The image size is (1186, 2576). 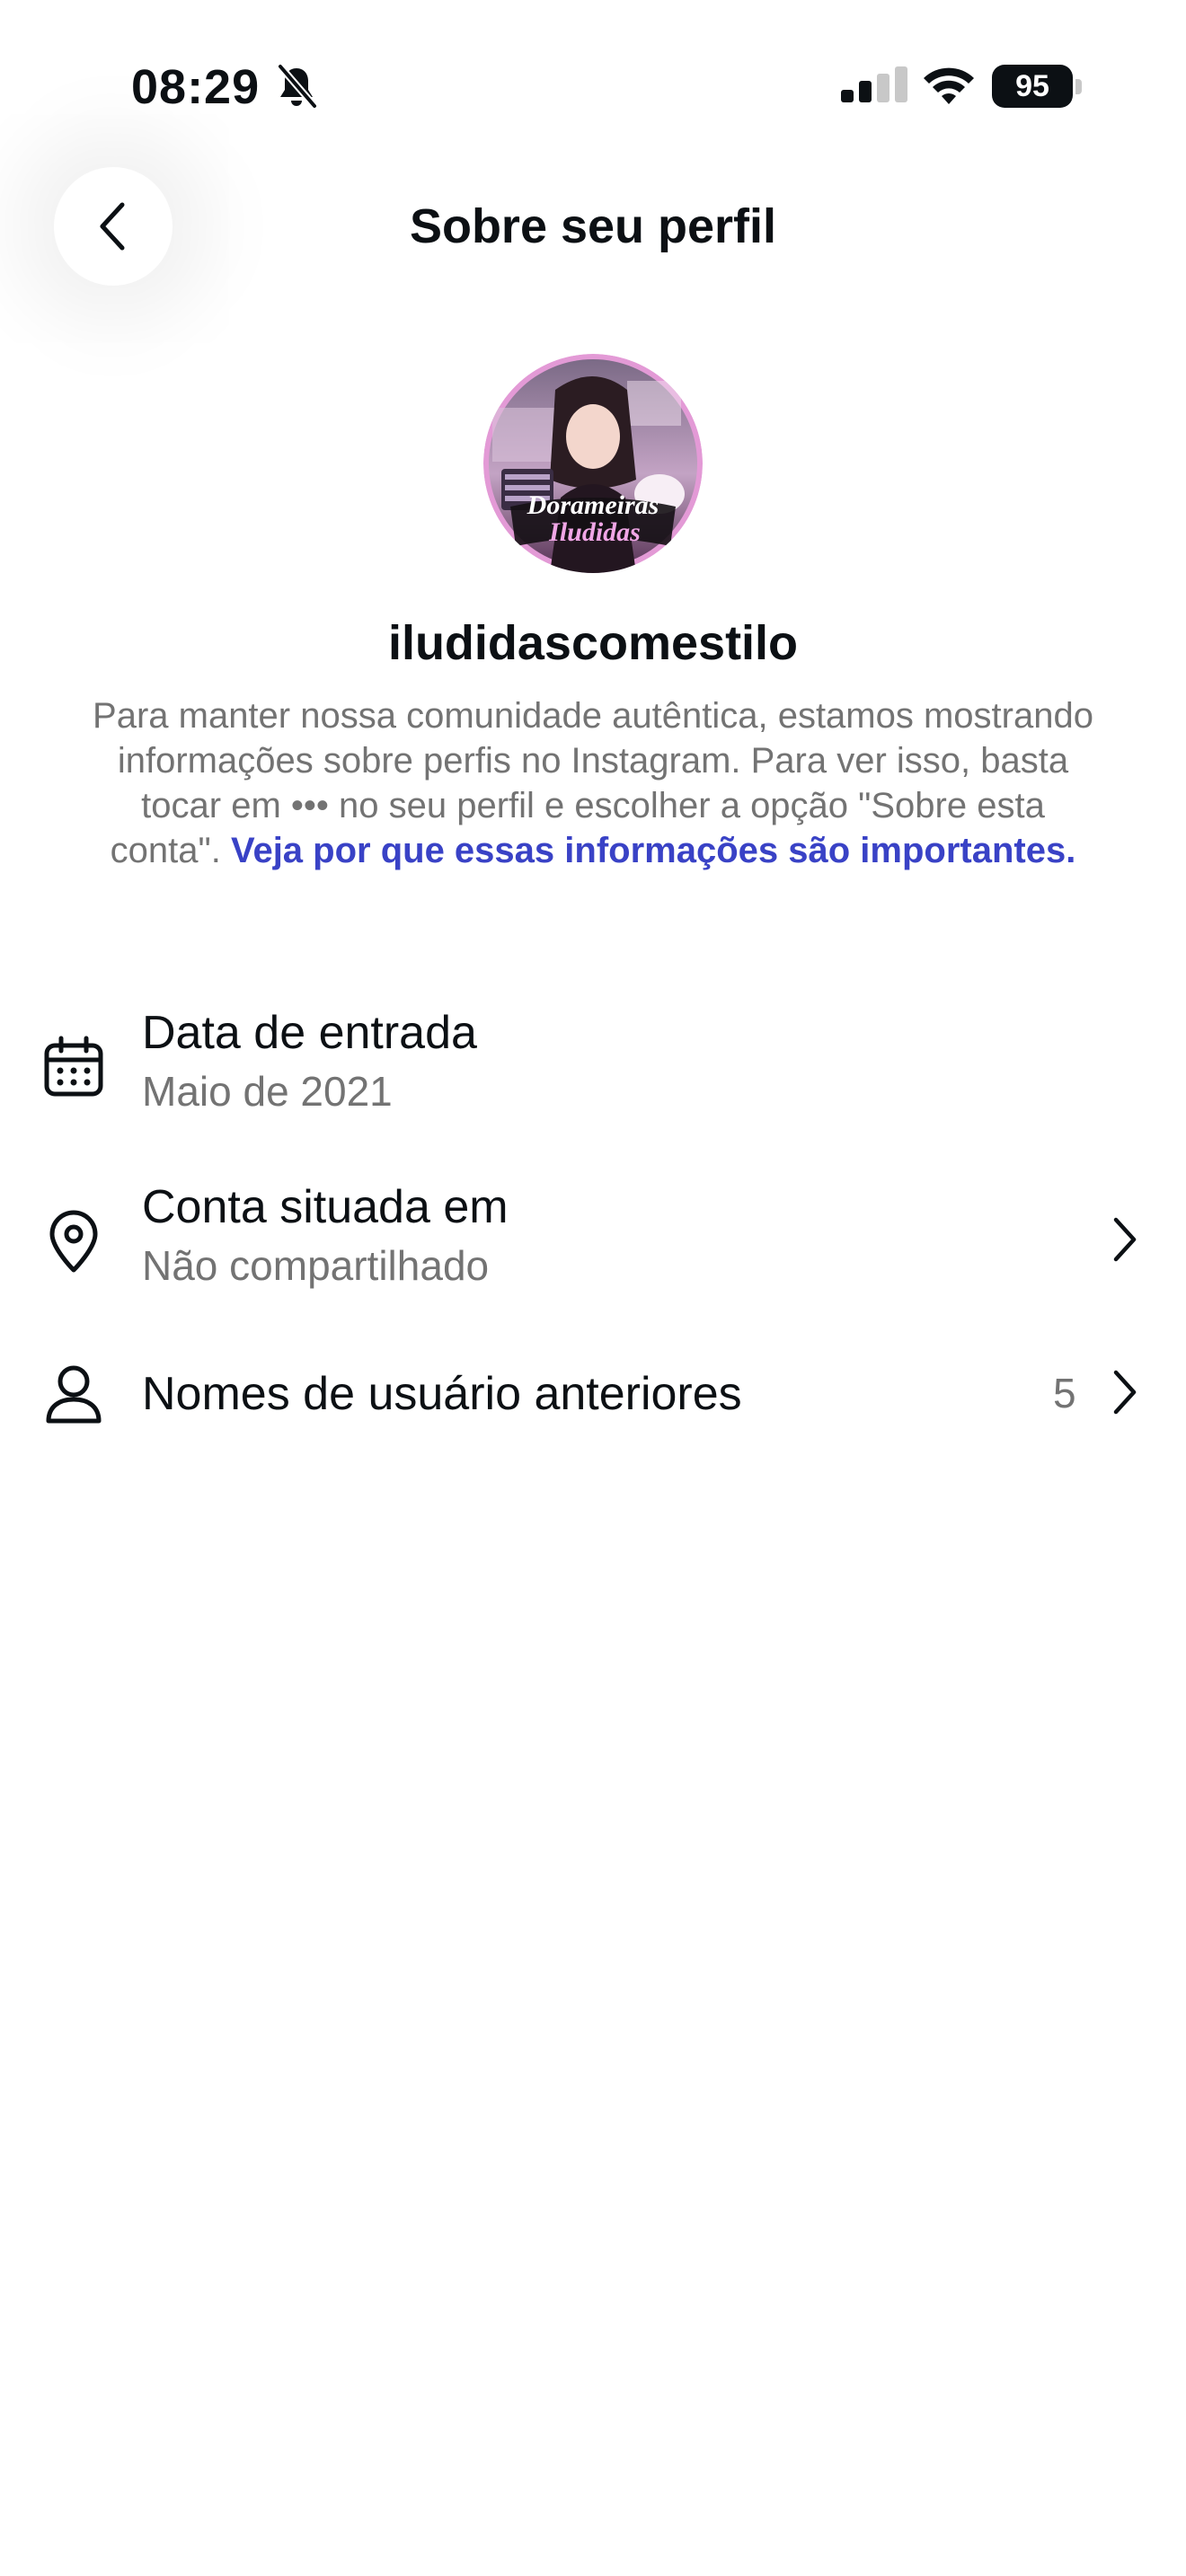 What do you see at coordinates (1032, 86) in the screenshot?
I see `battery-level: 95` at bounding box center [1032, 86].